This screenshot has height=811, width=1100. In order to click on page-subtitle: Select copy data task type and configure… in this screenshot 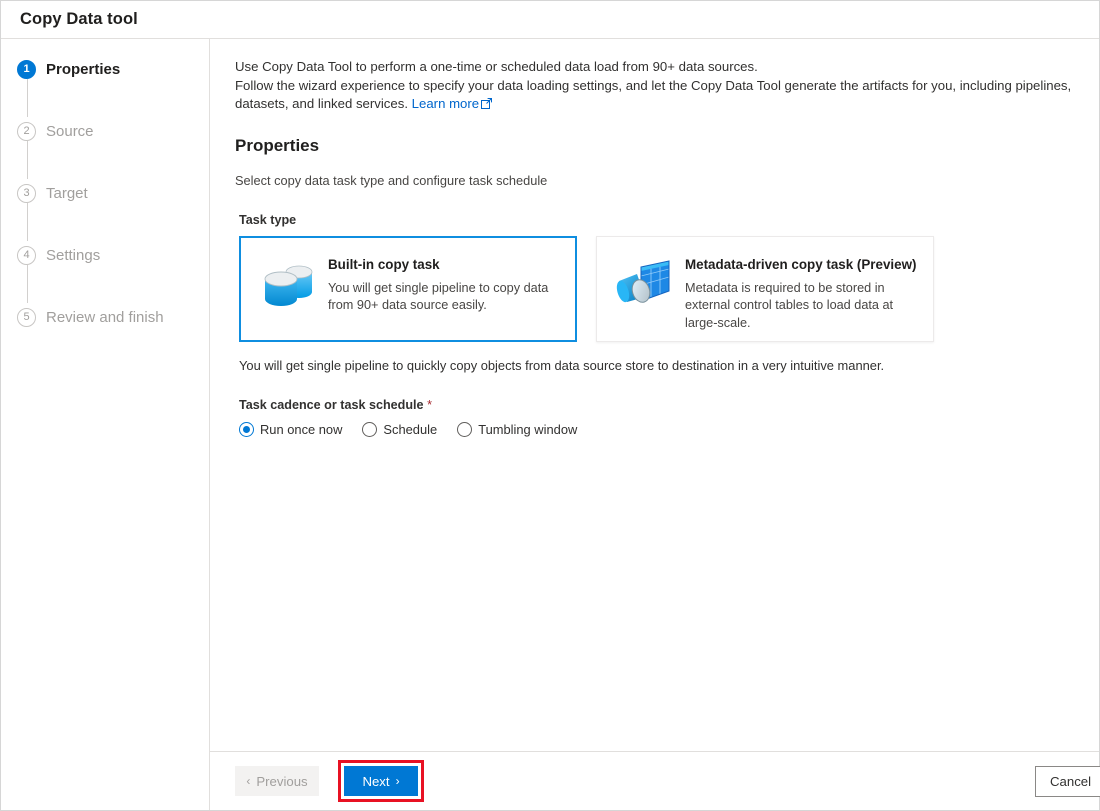, I will do `click(391, 180)`.